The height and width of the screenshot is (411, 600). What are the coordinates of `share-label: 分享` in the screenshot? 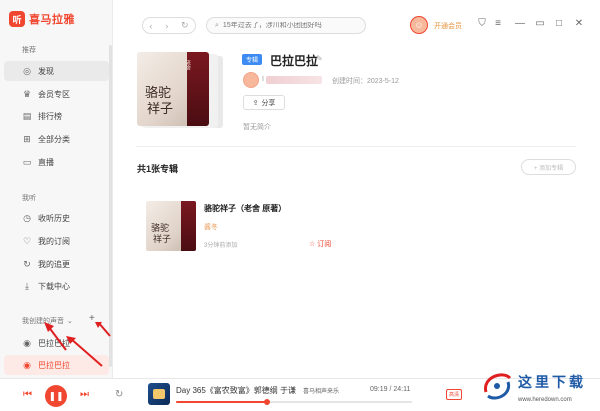 It's located at (268, 103).